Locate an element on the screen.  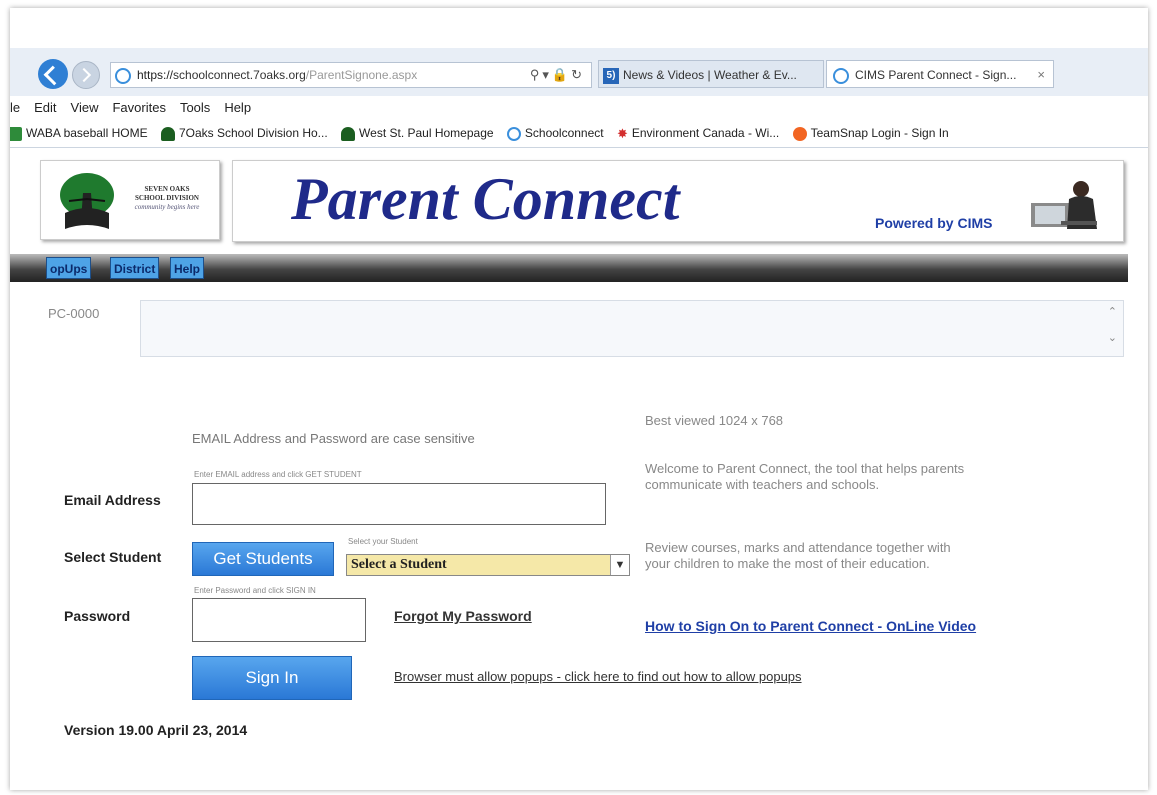
menu-tools: Tools is located at coordinates (195, 107).